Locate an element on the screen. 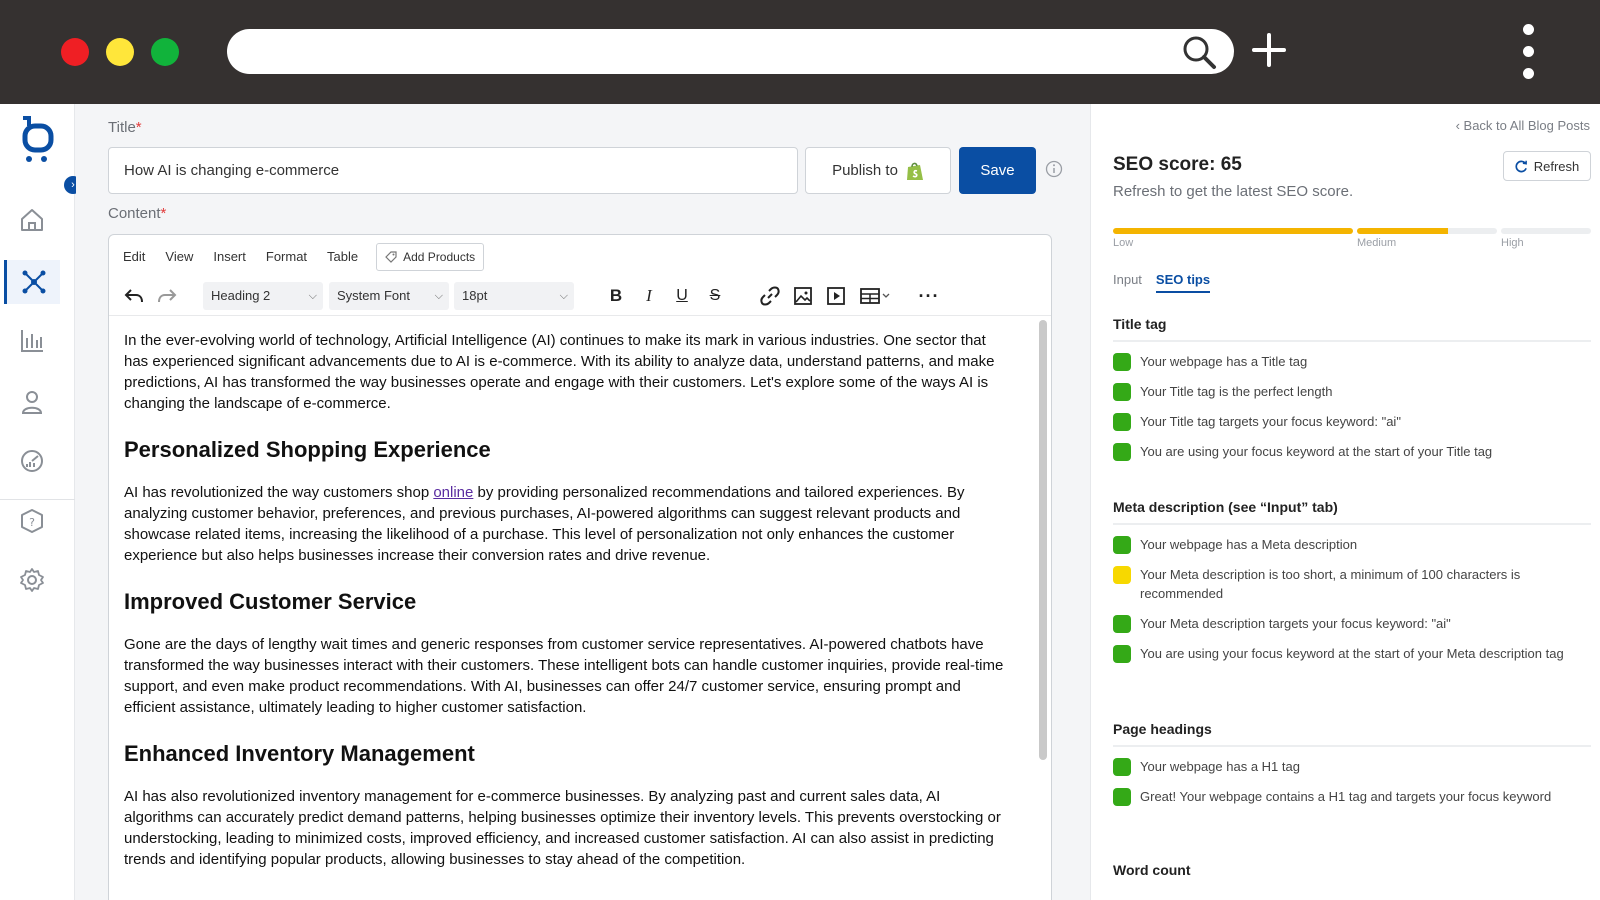 The image size is (1600, 900). seo-score-subtitle: Refresh to get the latest SEO score. is located at coordinates (1233, 191).